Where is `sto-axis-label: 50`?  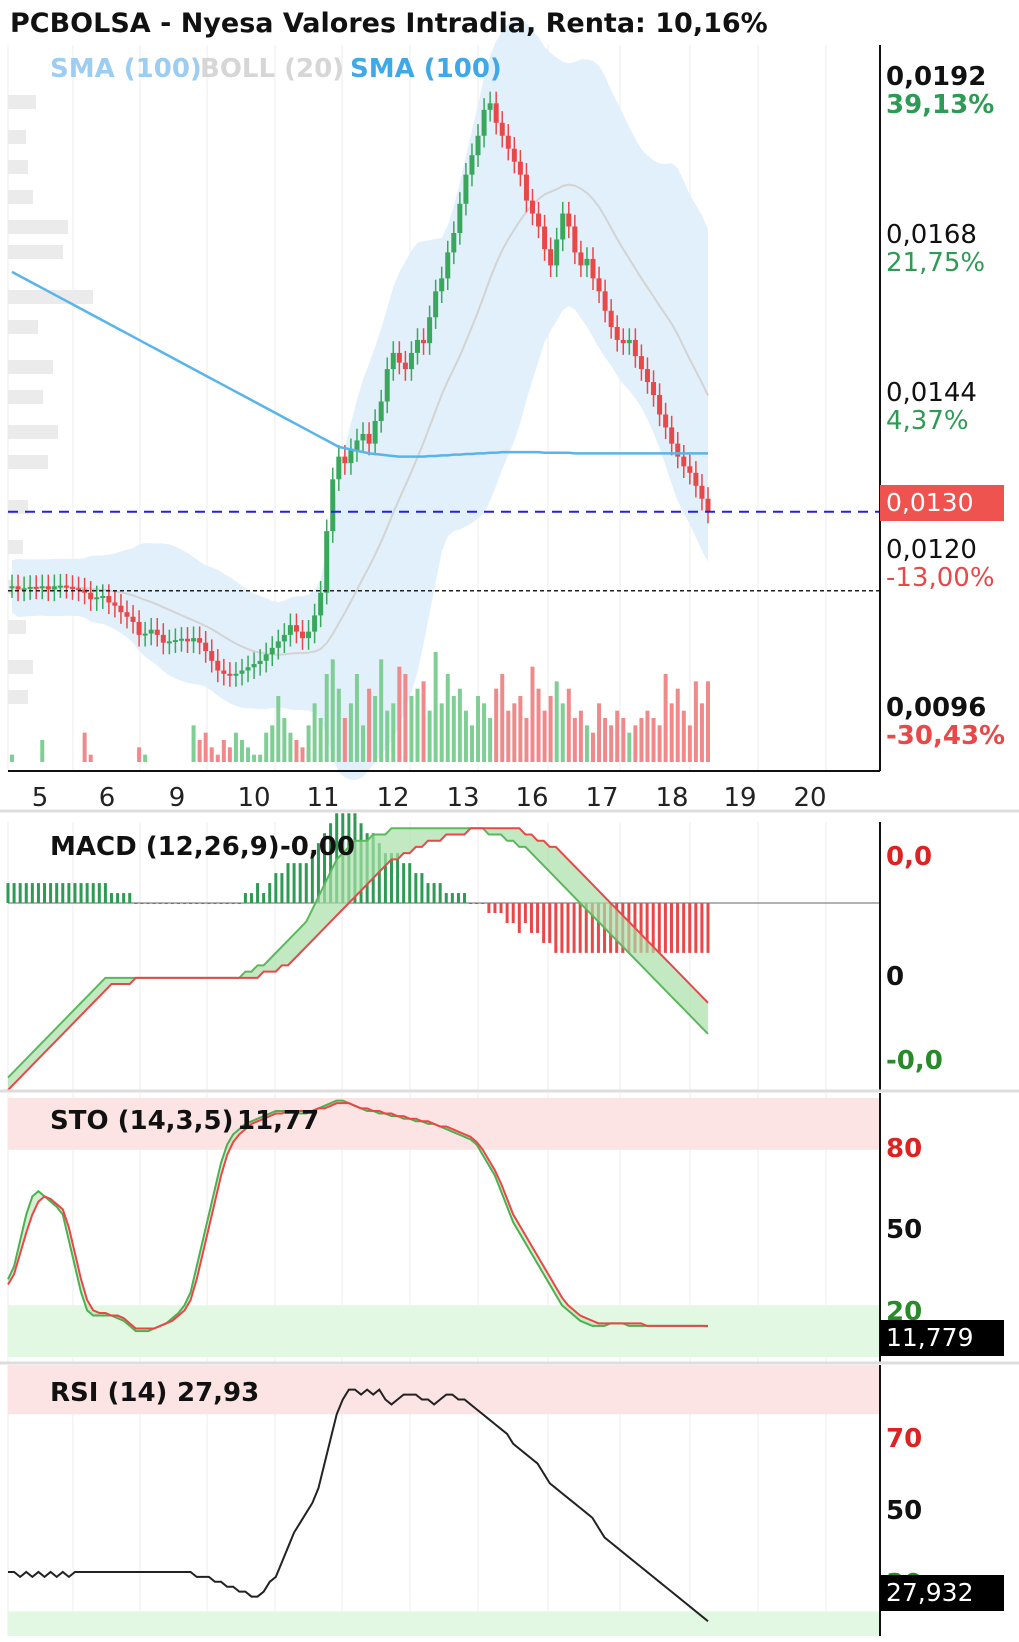
sto-axis-label: 50 is located at coordinates (904, 1230).